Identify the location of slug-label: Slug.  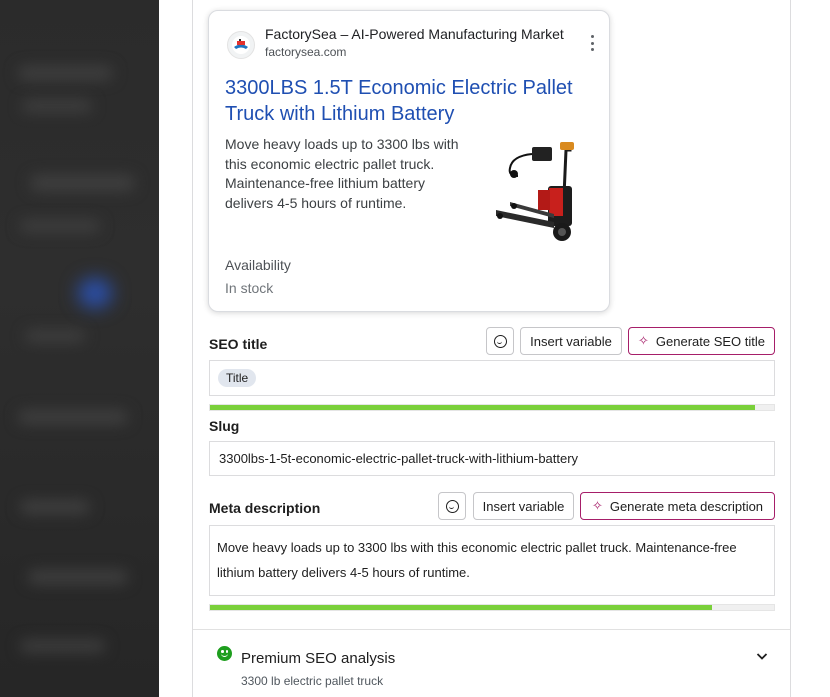
(224, 426).